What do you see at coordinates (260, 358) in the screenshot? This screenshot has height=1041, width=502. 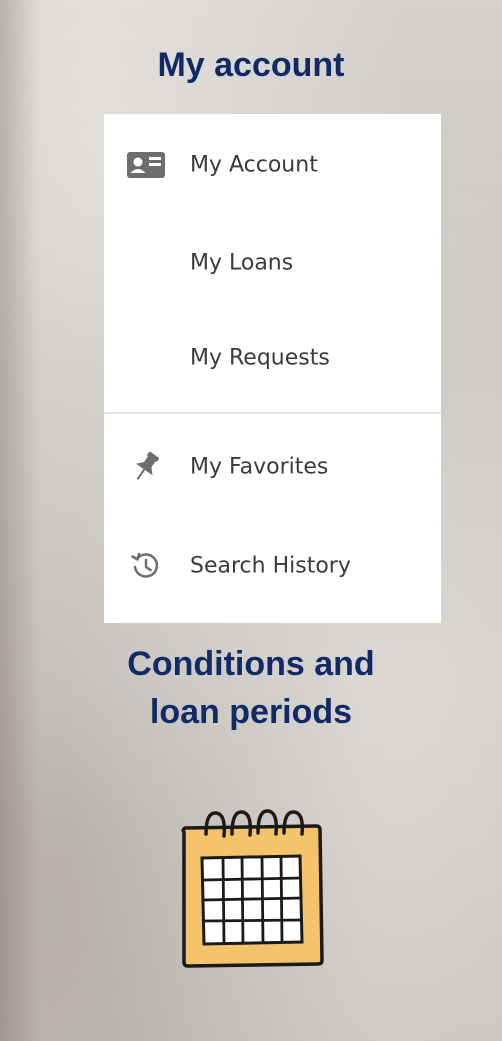 I see `menu-item-label: My Requests` at bounding box center [260, 358].